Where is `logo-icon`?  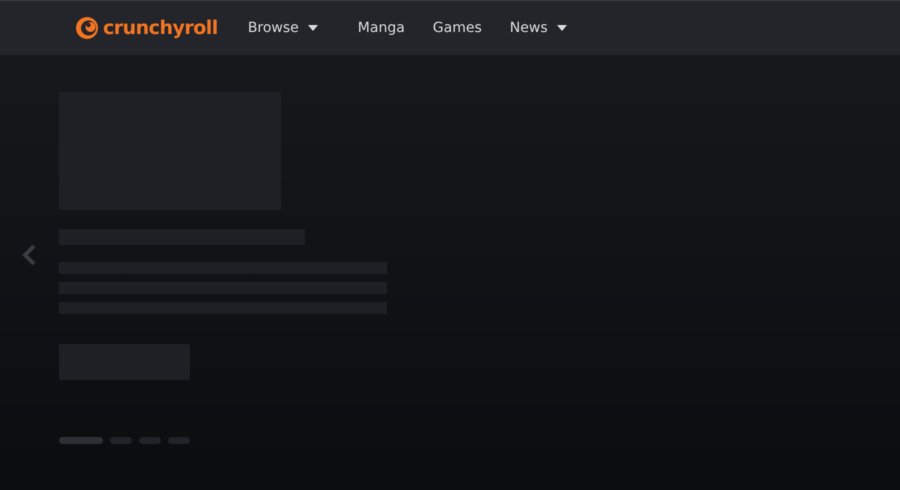 logo-icon is located at coordinates (87, 28).